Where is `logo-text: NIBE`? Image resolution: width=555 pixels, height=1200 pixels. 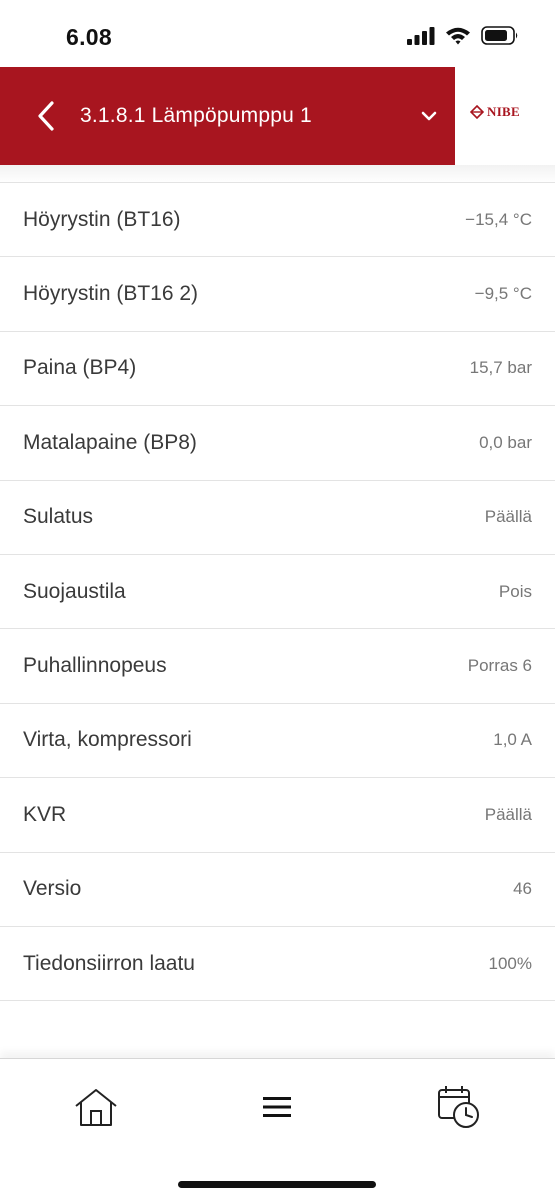
logo-text: NIBE is located at coordinates (503, 111).